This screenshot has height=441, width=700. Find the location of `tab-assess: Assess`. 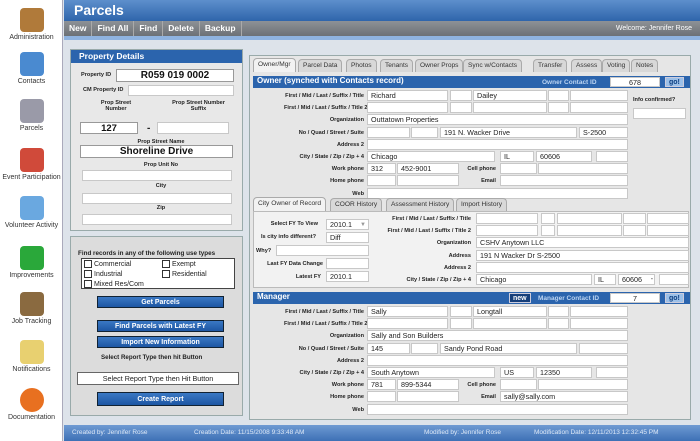

tab-assess: Assess is located at coordinates (587, 65).